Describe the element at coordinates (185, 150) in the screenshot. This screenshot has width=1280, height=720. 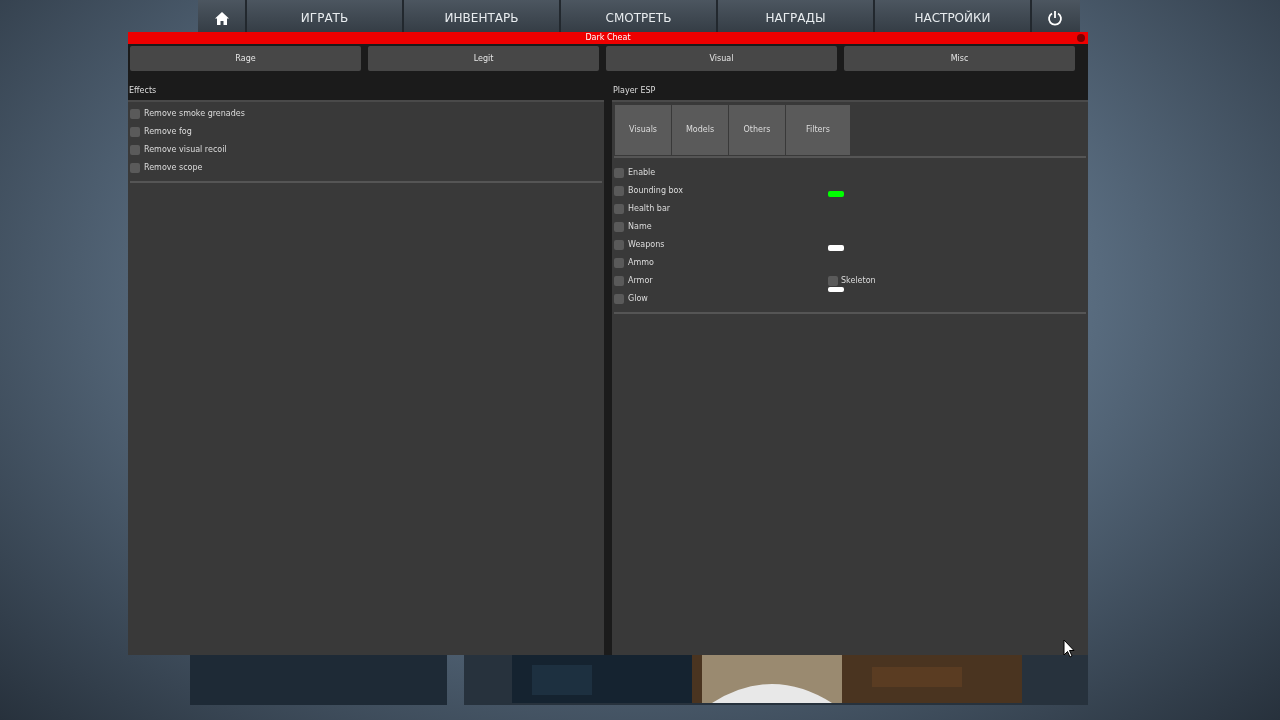
I see `option-label: Remove visual recoil` at that location.